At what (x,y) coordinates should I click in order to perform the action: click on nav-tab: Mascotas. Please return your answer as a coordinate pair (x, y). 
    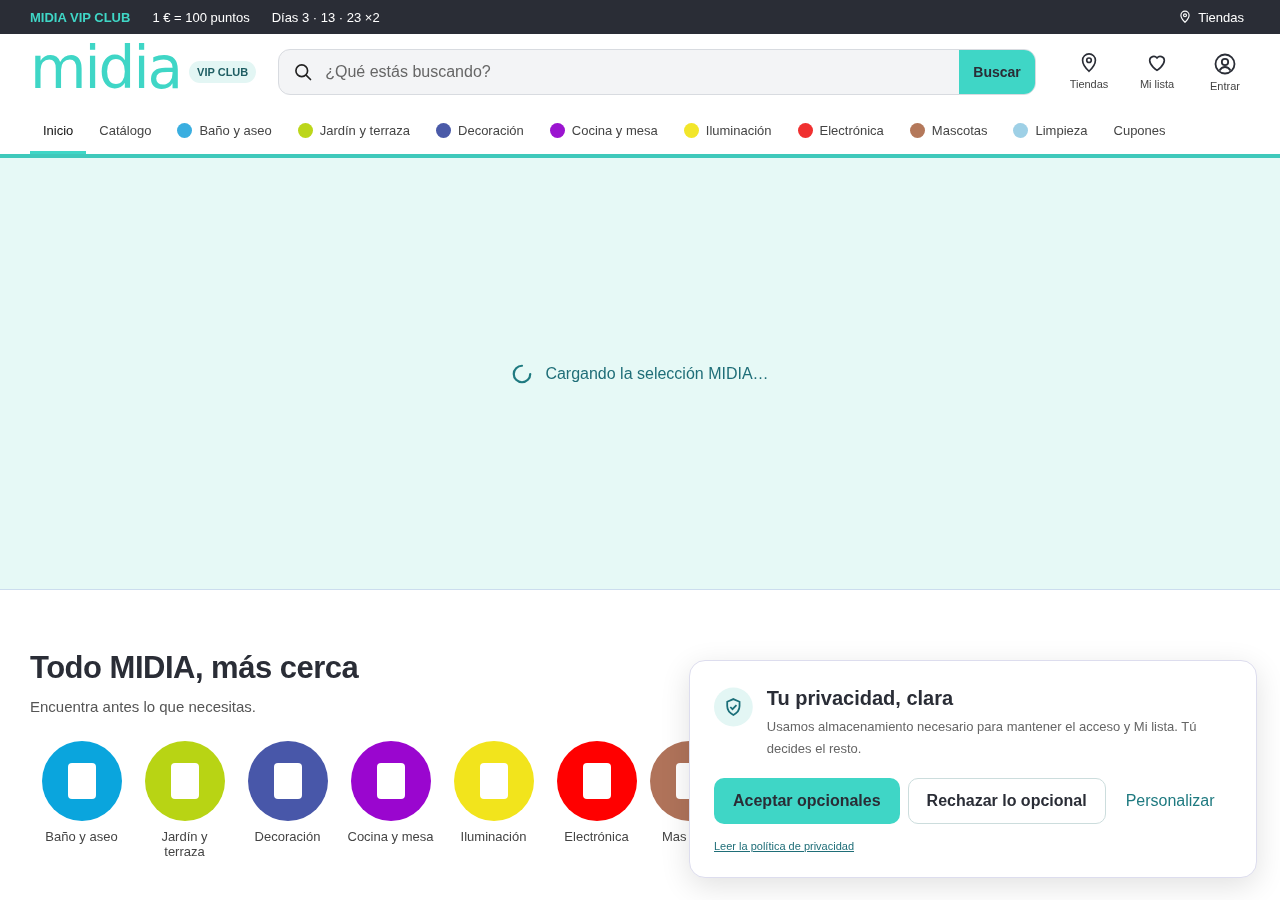
    Looking at the image, I should click on (948, 132).